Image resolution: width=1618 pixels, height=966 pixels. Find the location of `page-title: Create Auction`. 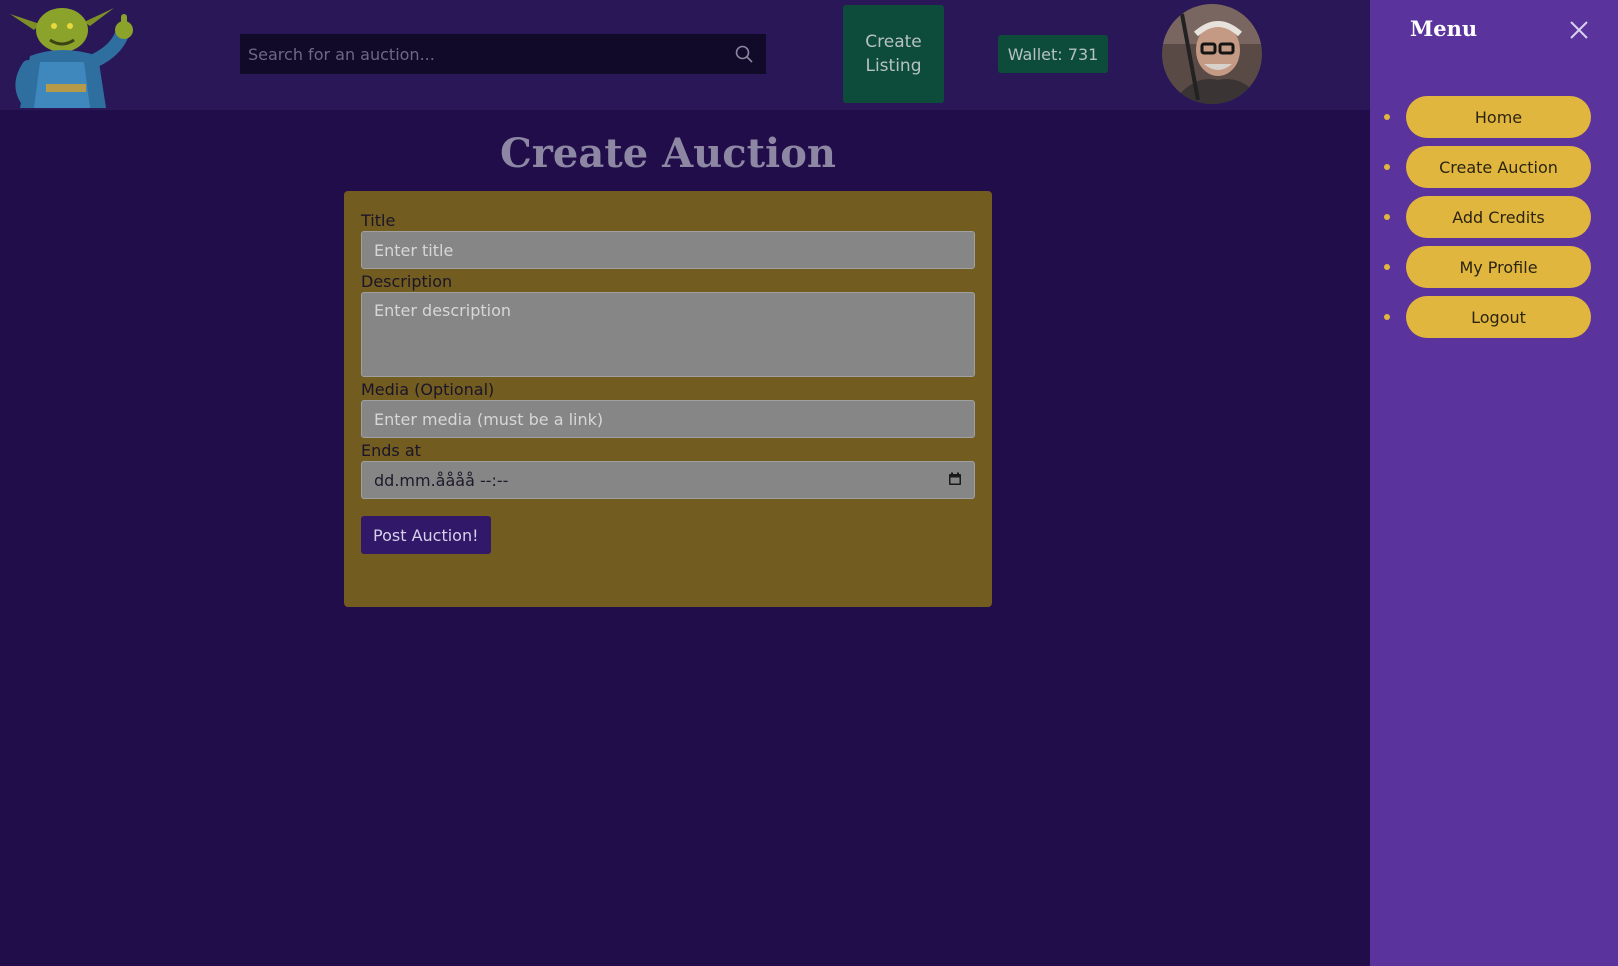

page-title: Create Auction is located at coordinates (668, 153).